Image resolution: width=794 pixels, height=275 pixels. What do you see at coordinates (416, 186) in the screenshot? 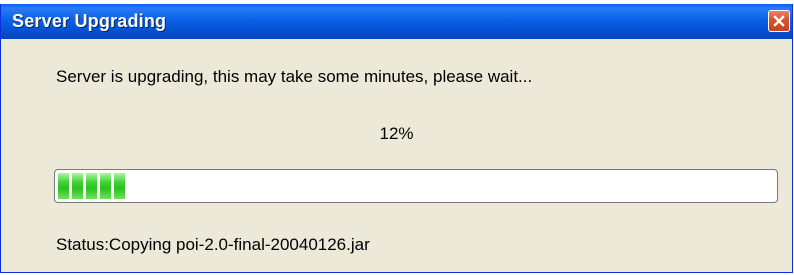
I see `progress-bar` at bounding box center [416, 186].